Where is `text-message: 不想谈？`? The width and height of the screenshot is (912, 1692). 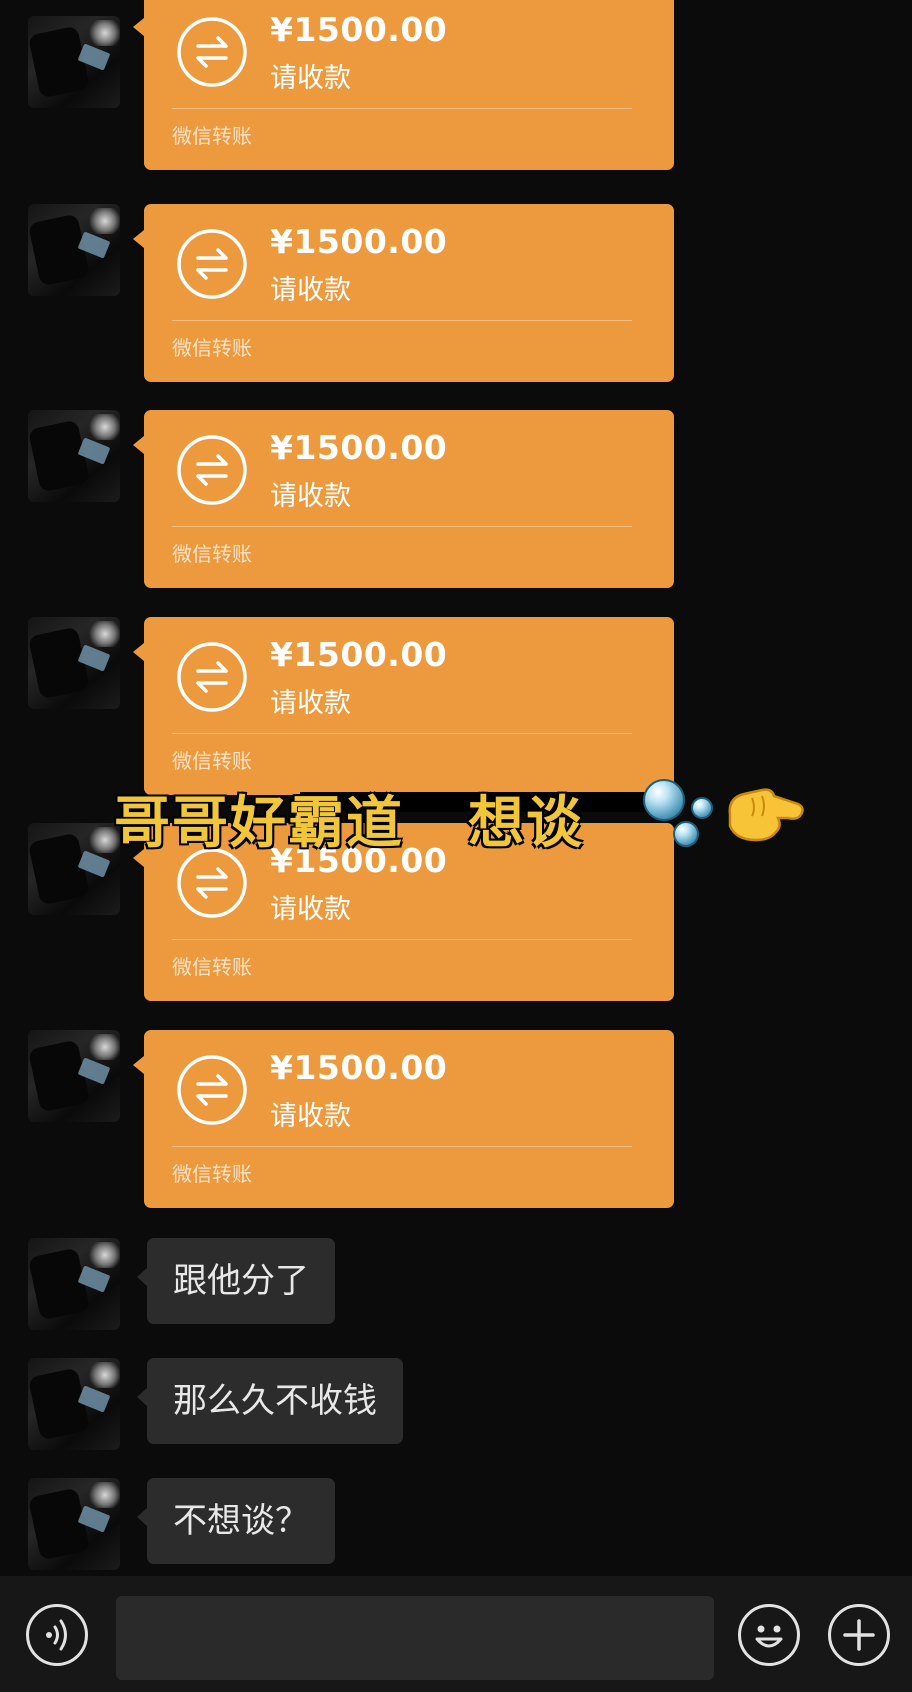 text-message: 不想谈？ is located at coordinates (236, 1521).